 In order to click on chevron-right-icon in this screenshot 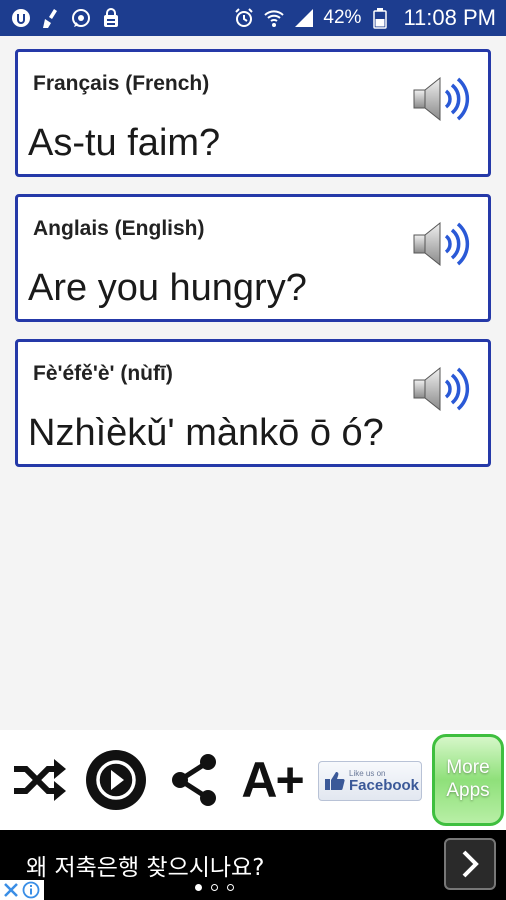, I will do `click(470, 864)`.